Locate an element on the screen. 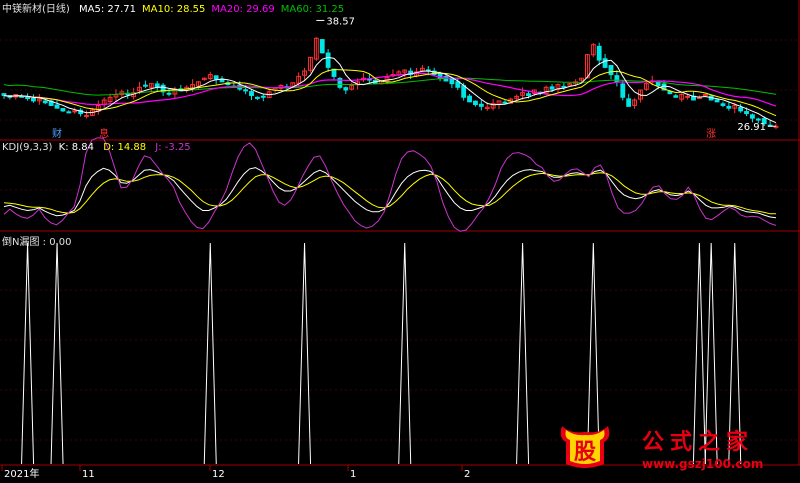  watermark-title: 公式之家 is located at coordinates (698, 442).